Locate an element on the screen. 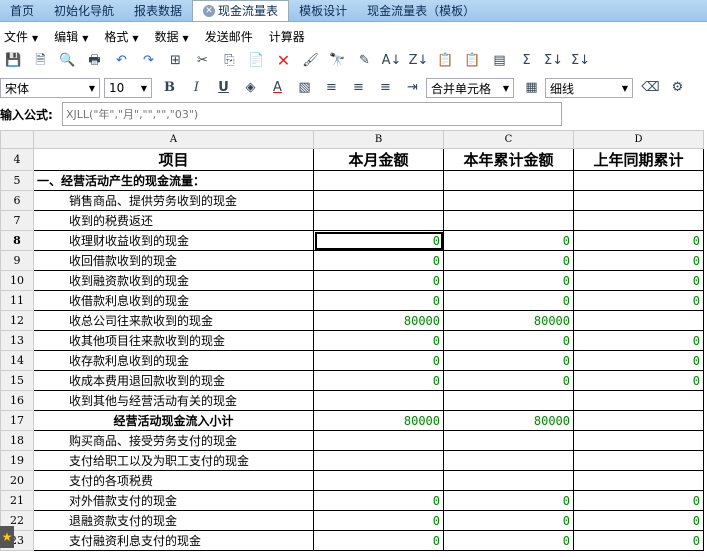 This screenshot has height=557, width=707. merge-cells-select: 合并单元格 ▼ is located at coordinates (470, 88).